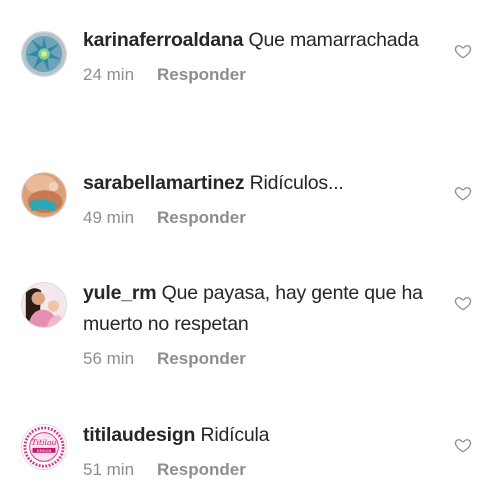 This screenshot has height=500, width=500. I want to click on avatar: Titilau DESIGN, so click(44, 447).